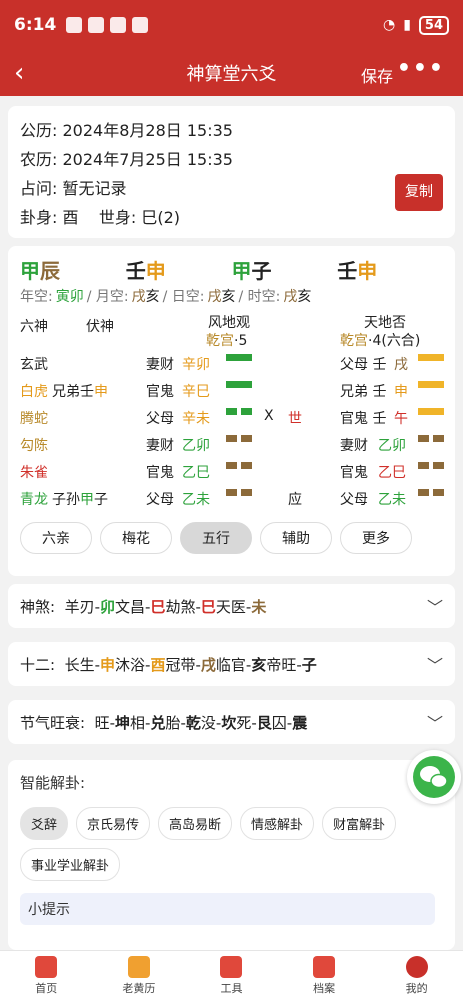 The image size is (463, 1000). What do you see at coordinates (196, 446) in the screenshot?
I see `ben-ganzhi: 乙卯` at bounding box center [196, 446].